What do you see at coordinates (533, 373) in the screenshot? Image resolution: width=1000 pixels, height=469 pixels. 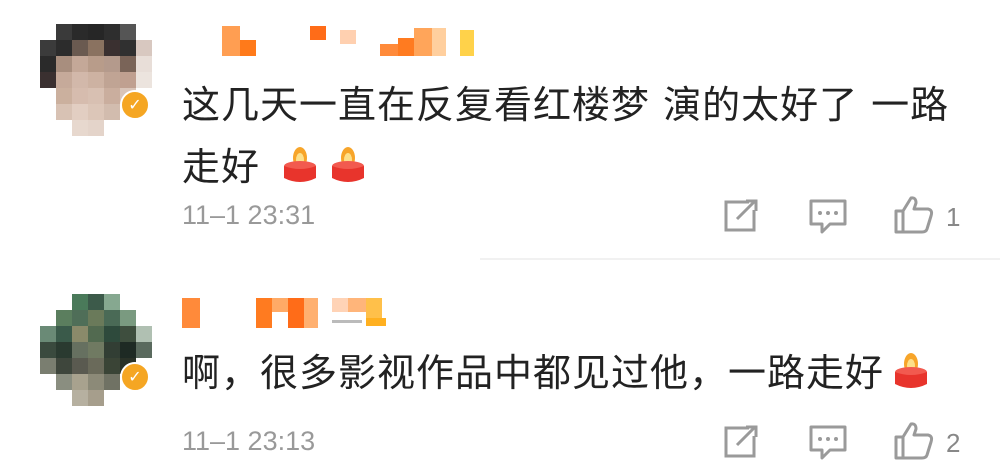 I see `comment-text-line: 啊，很多影视作品中都见过他，一路走好` at bounding box center [533, 373].